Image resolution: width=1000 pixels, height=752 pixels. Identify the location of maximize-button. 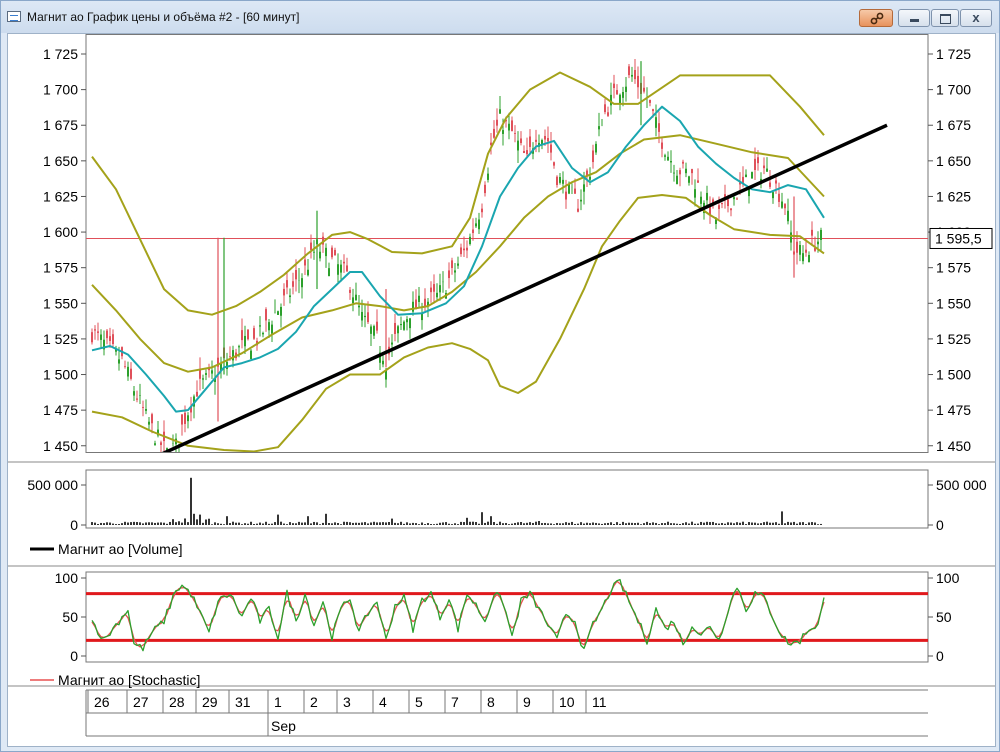
(945, 18).